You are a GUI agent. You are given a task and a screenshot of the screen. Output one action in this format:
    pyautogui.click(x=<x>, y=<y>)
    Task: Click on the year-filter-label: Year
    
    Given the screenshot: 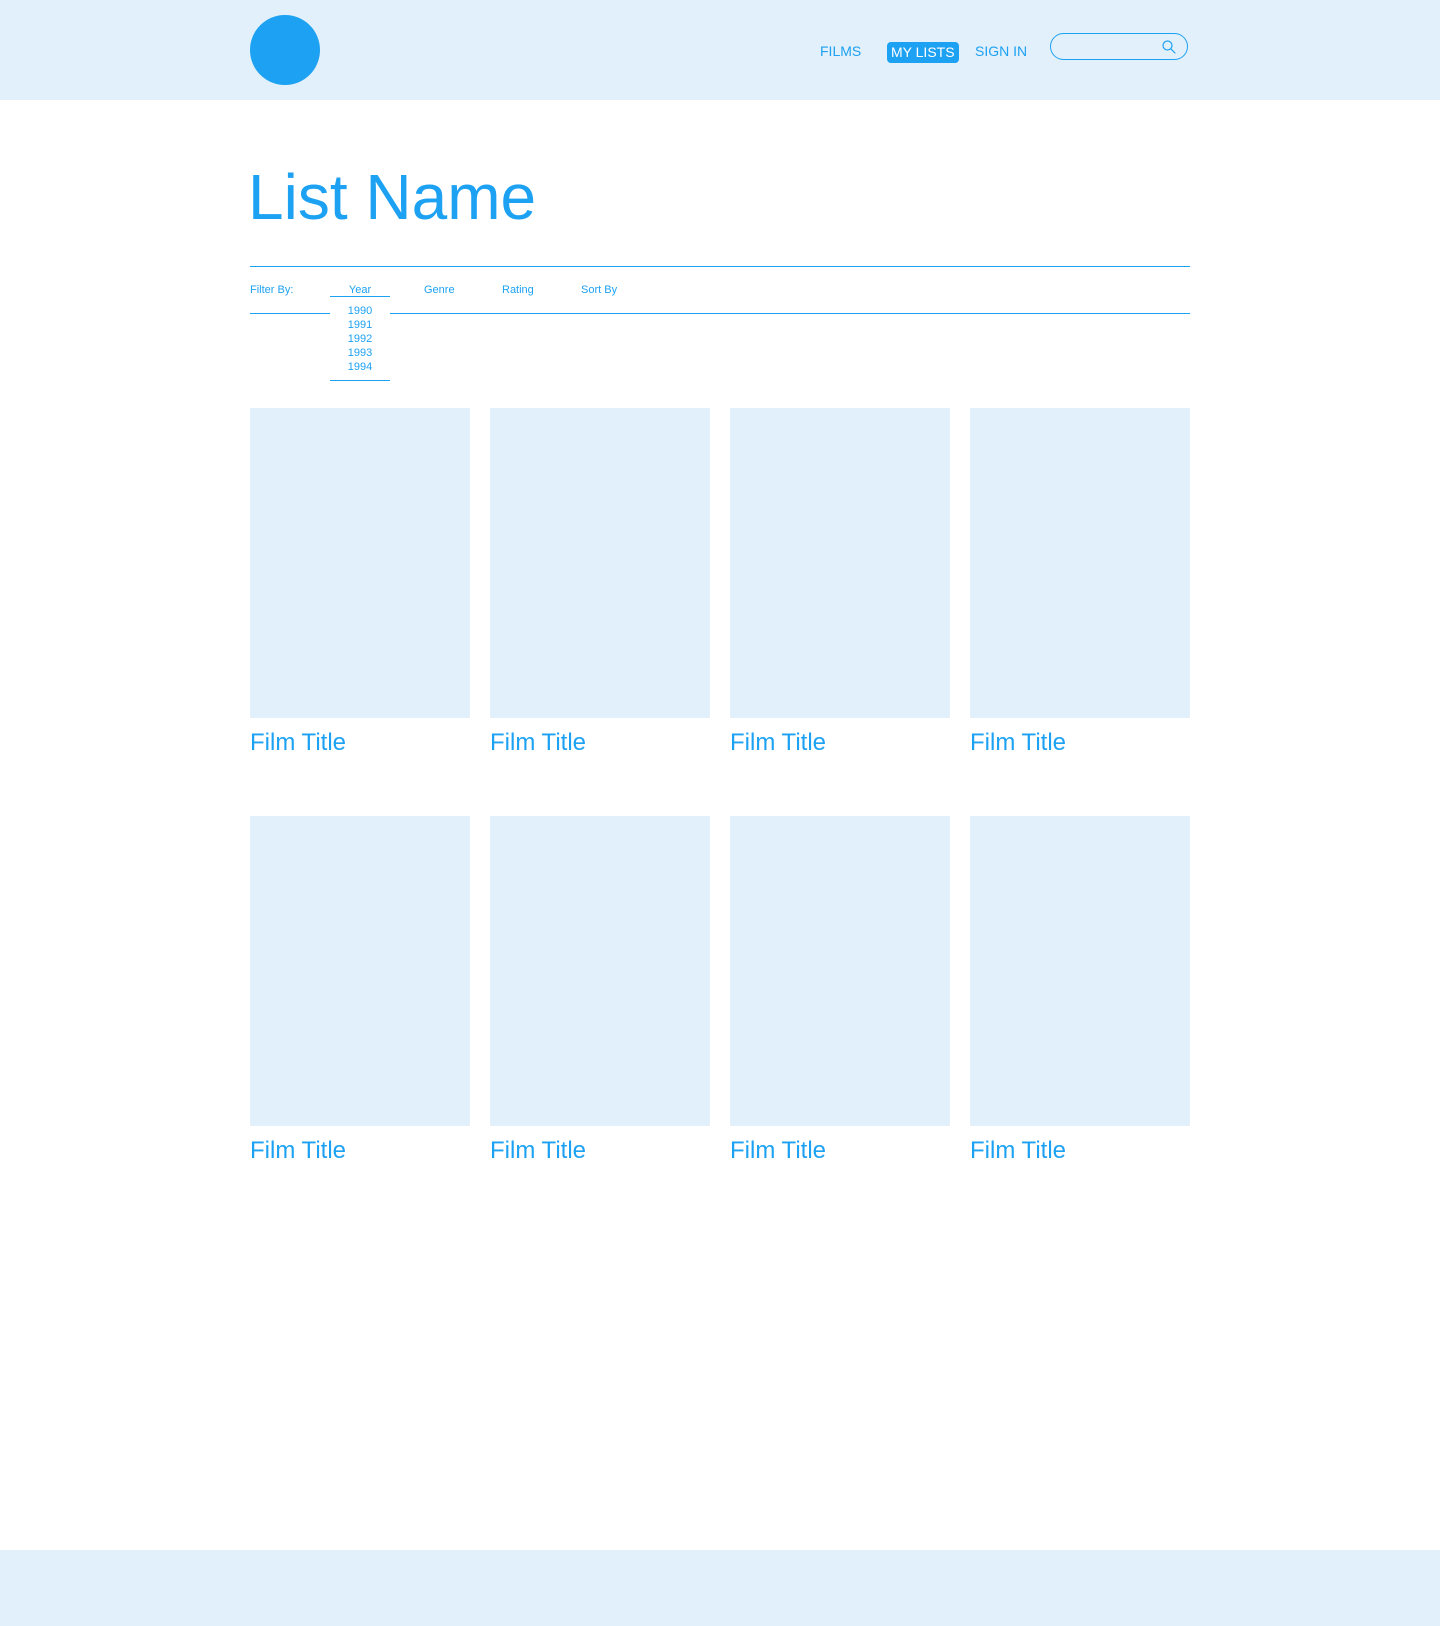 What is the action you would take?
    pyautogui.click(x=360, y=290)
    